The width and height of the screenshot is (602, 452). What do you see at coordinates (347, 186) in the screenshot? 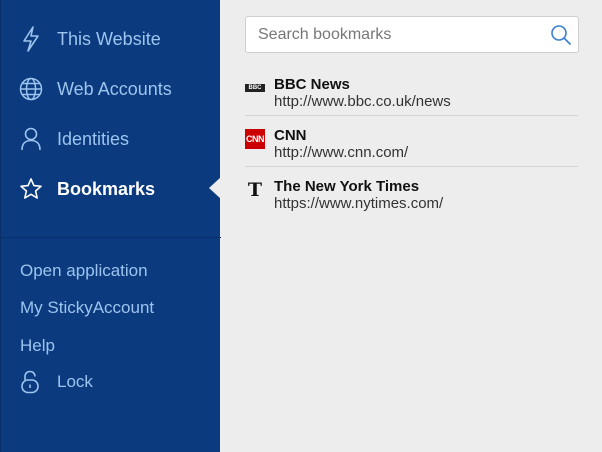
I see `bookmark-title: The New York Times` at bounding box center [347, 186].